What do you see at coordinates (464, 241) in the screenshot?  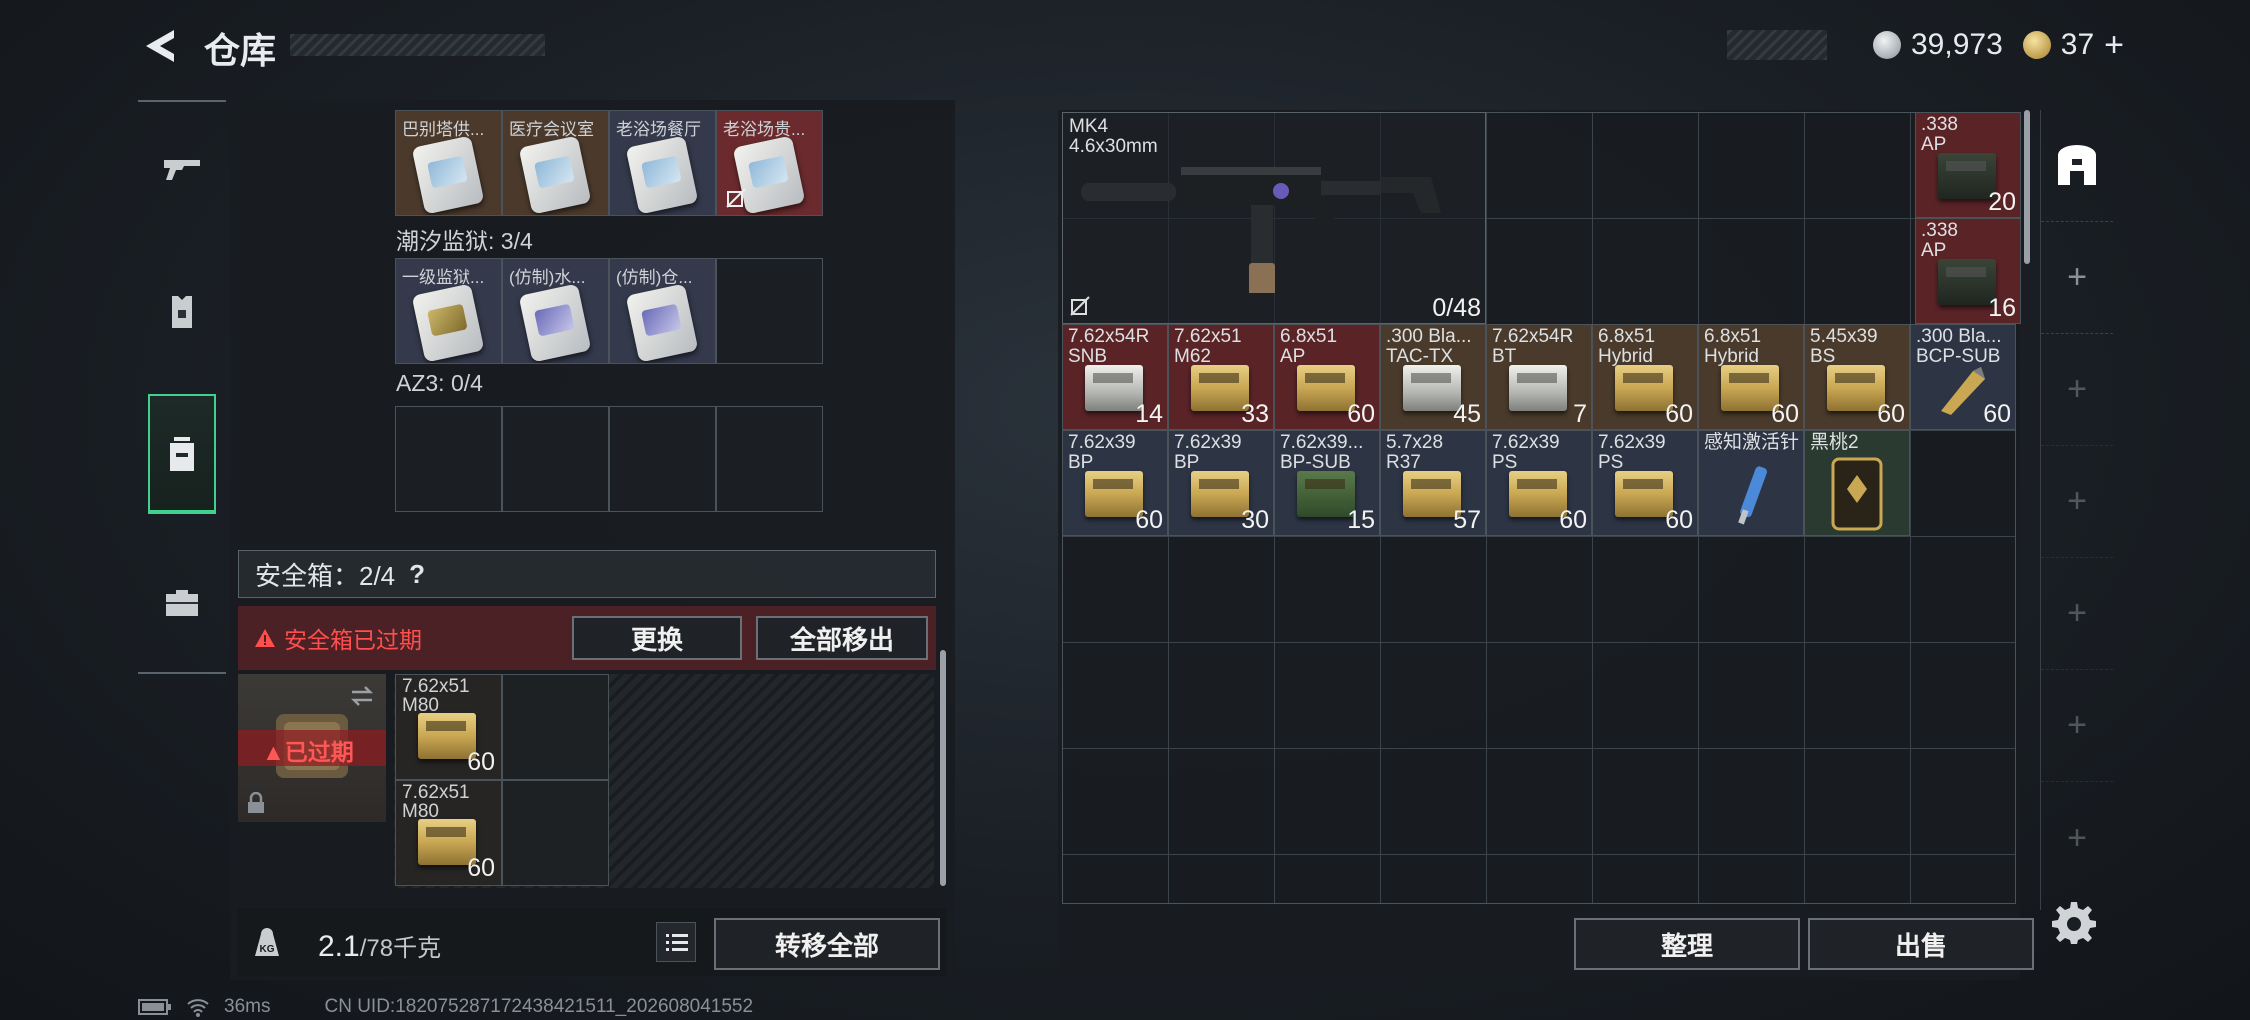 I see `prison-label: 潮汐监狱: 3/4` at bounding box center [464, 241].